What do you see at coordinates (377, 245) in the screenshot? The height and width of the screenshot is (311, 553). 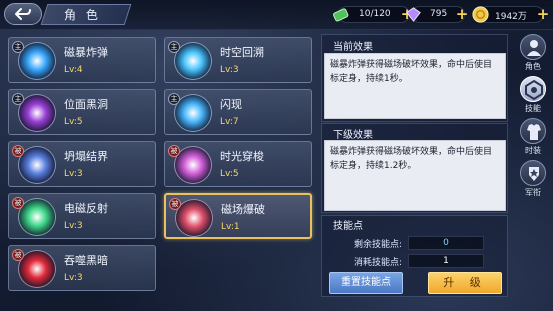 I see `remaining-points-label: 剩余技能点:` at bounding box center [377, 245].